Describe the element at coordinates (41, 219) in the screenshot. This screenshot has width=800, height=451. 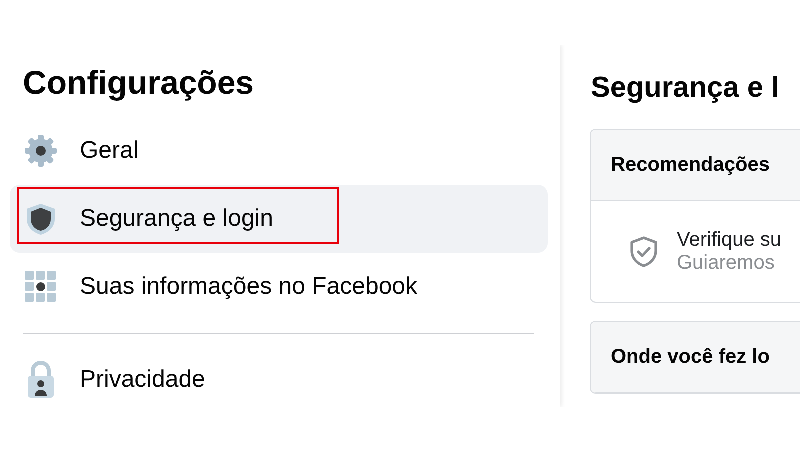
I see `shield-icon` at that location.